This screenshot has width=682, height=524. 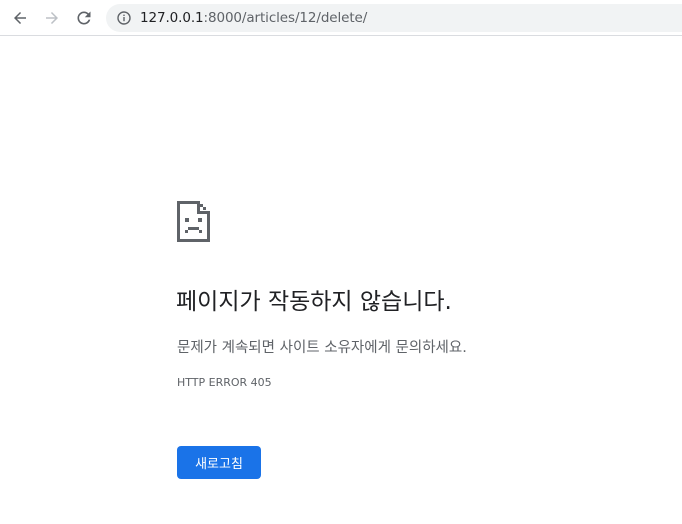 What do you see at coordinates (172, 18) in the screenshot?
I see `url-host: 127.0.0.1` at bounding box center [172, 18].